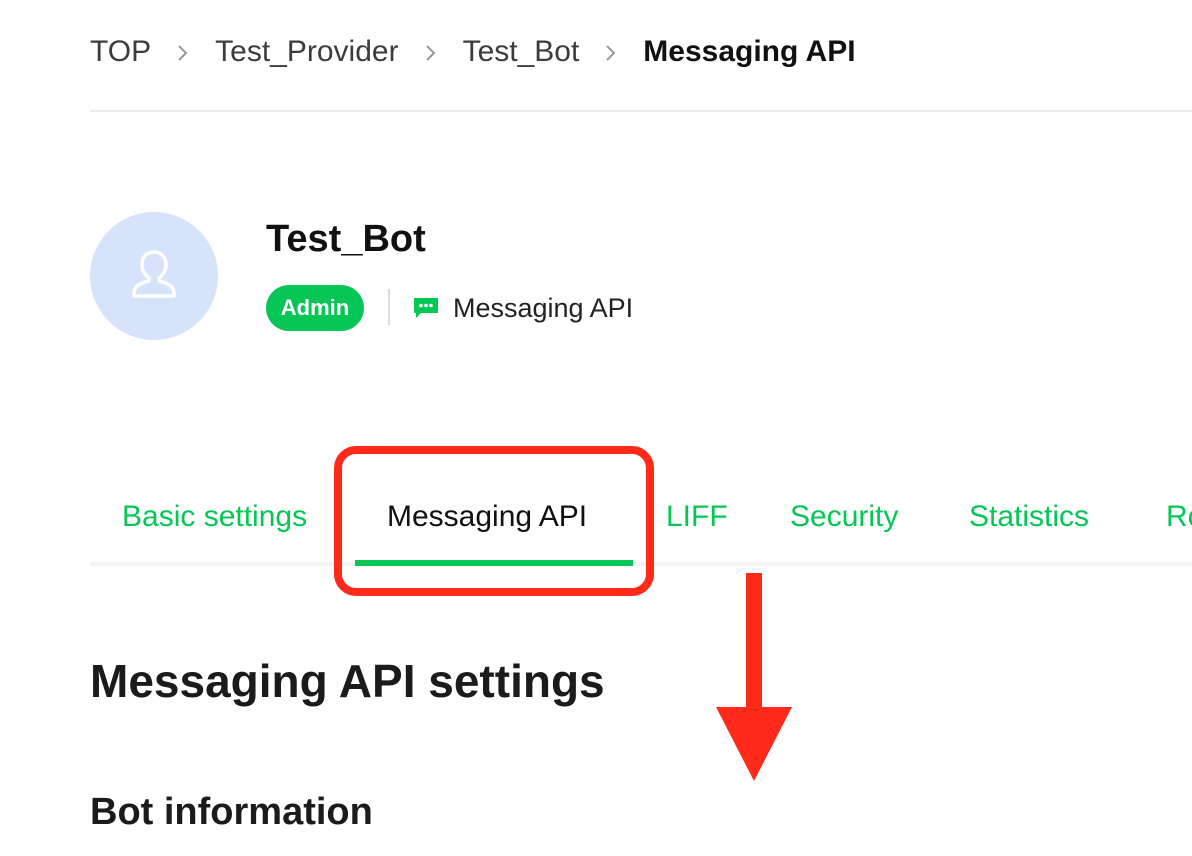 The width and height of the screenshot is (1192, 856). What do you see at coordinates (543, 307) in the screenshot?
I see `channel-type-label: Messaging API` at bounding box center [543, 307].